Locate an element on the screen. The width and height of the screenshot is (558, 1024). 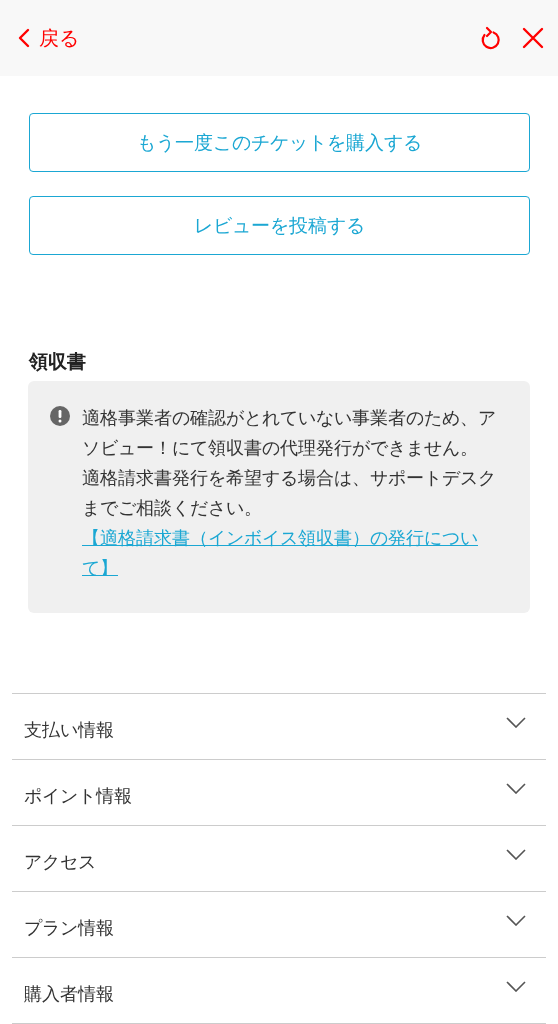
accordion-row: ポイント情報 is located at coordinates (279, 793).